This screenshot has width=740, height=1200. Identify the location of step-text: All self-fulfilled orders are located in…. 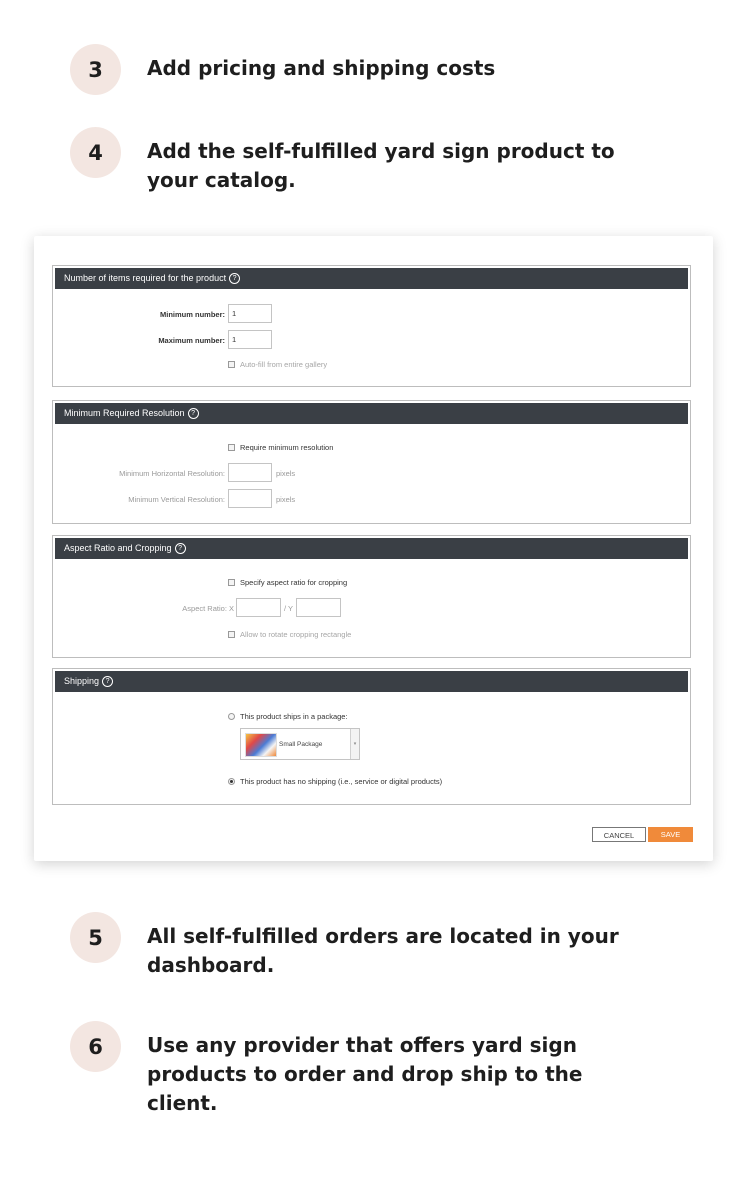
(383, 950).